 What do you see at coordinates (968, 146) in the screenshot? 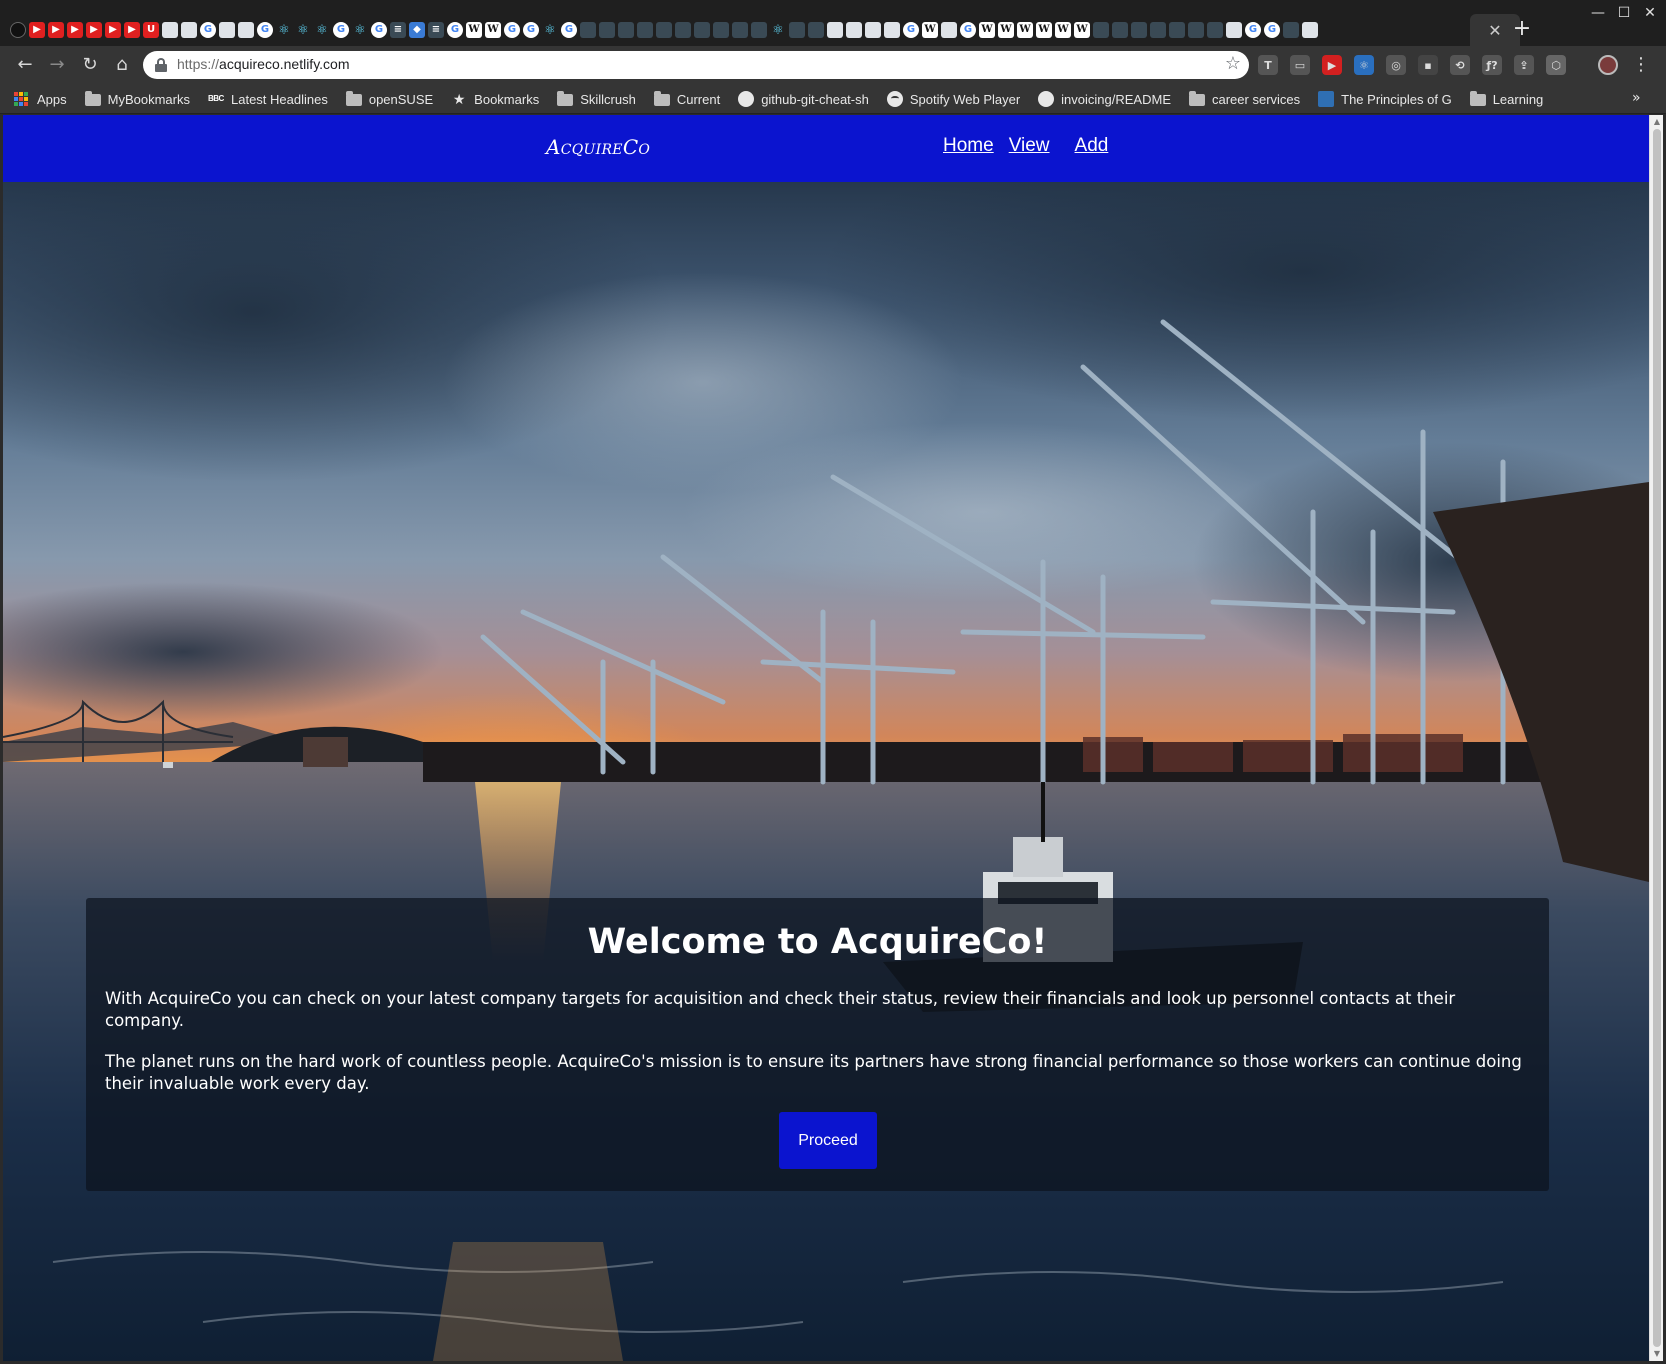
I see `nav-home-link: Home` at bounding box center [968, 146].